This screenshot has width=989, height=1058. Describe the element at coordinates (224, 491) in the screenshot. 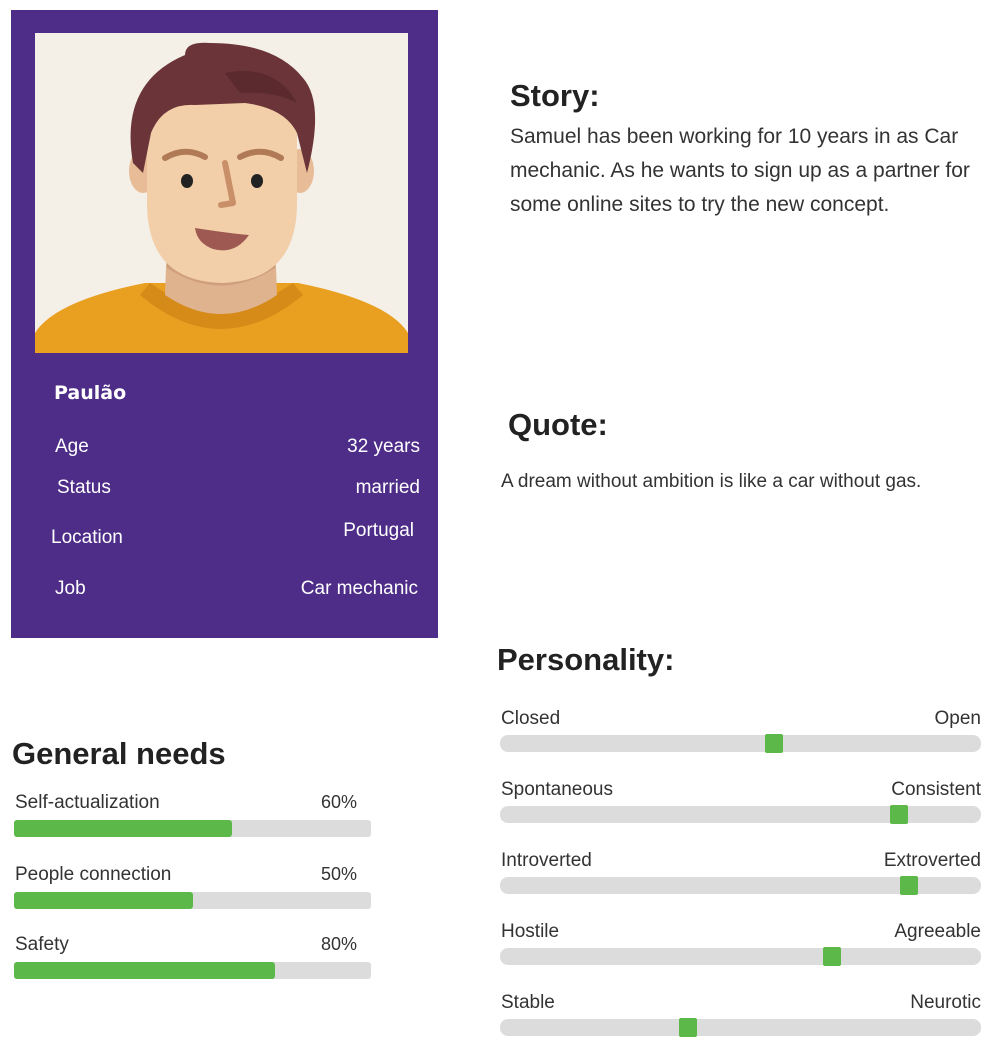

I see `detail-row-status: Status married` at that location.